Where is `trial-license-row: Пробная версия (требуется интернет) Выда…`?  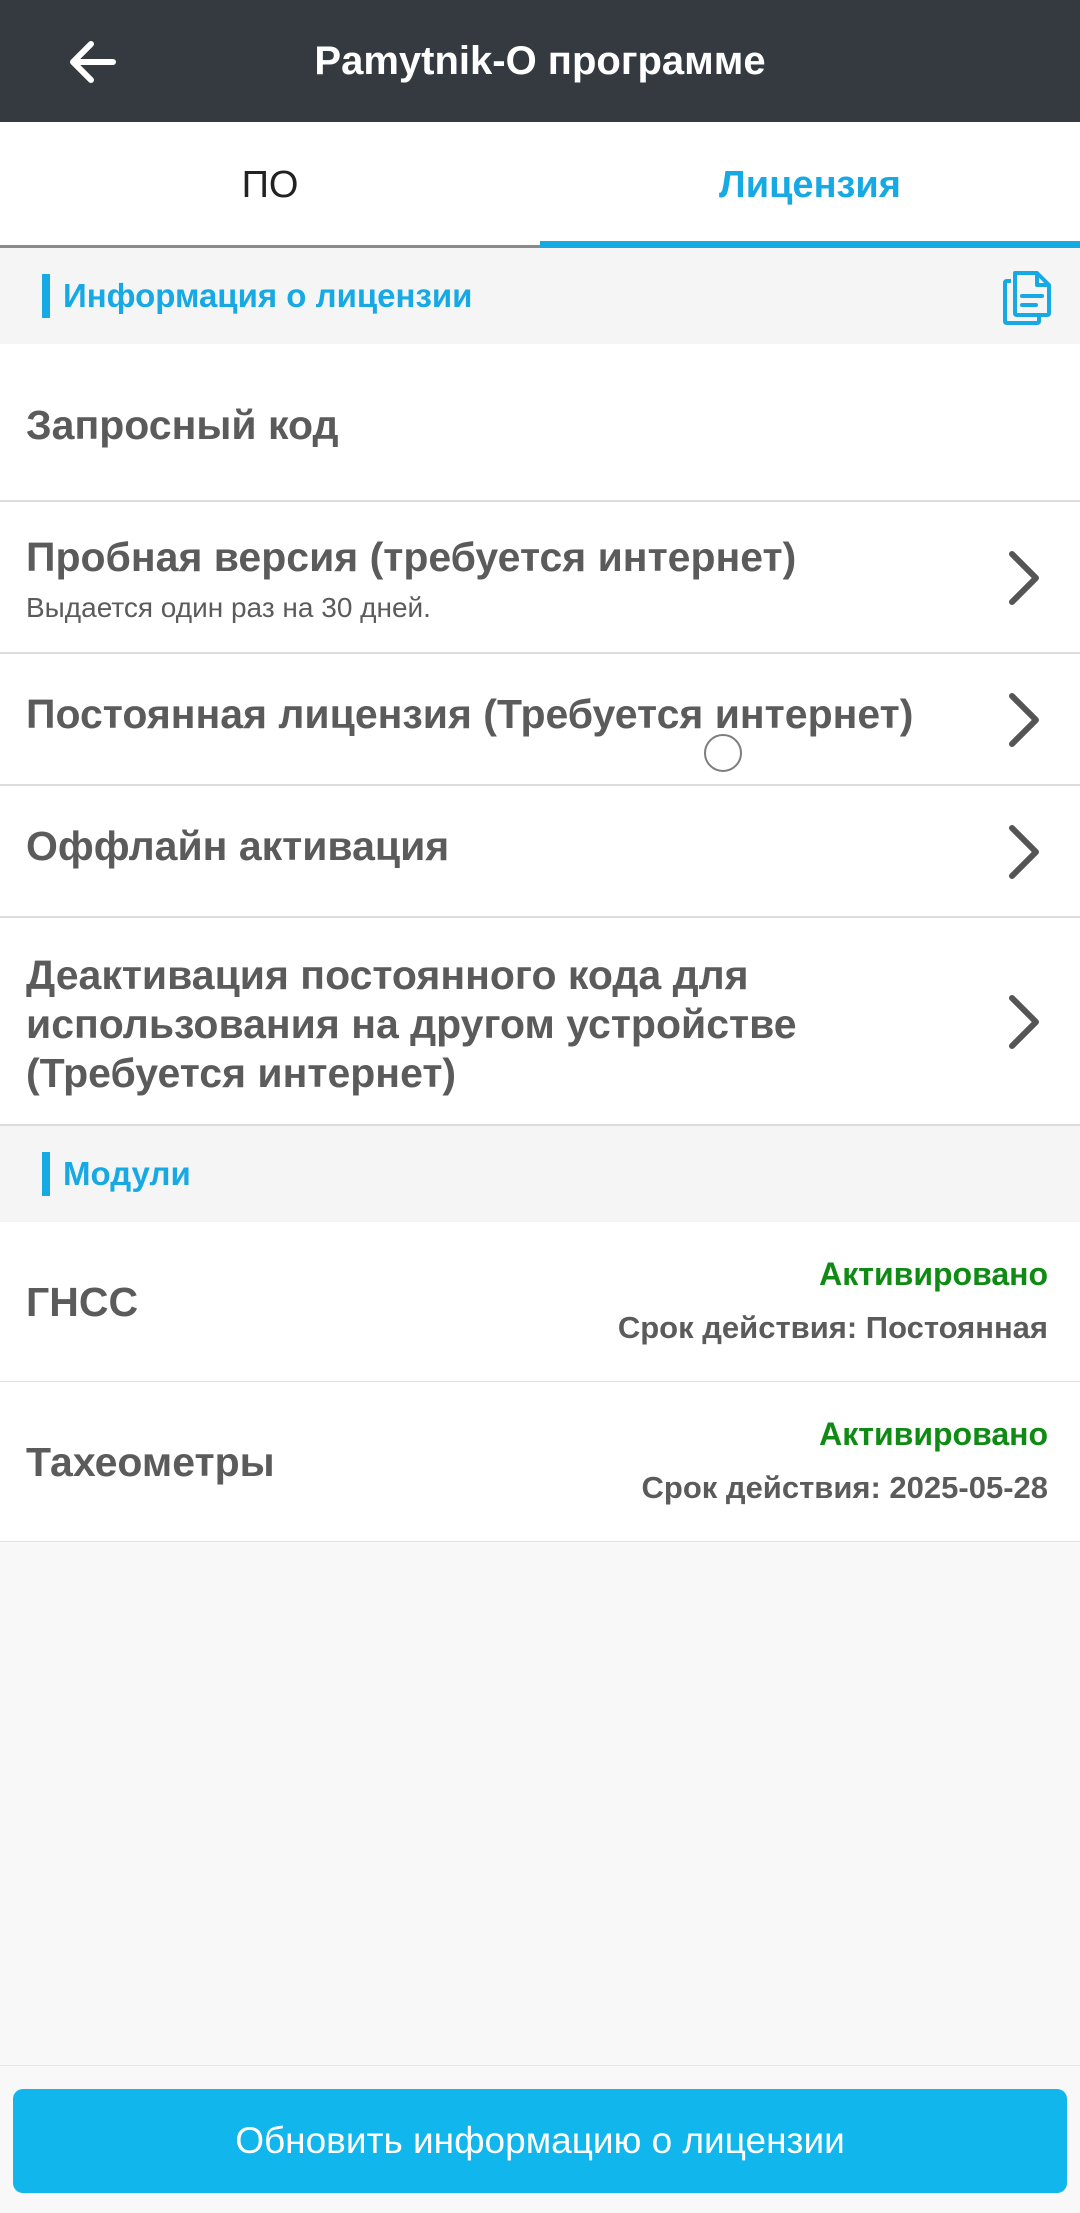
trial-license-row: Пробная версия (требуется интернет) Выда… is located at coordinates (540, 578).